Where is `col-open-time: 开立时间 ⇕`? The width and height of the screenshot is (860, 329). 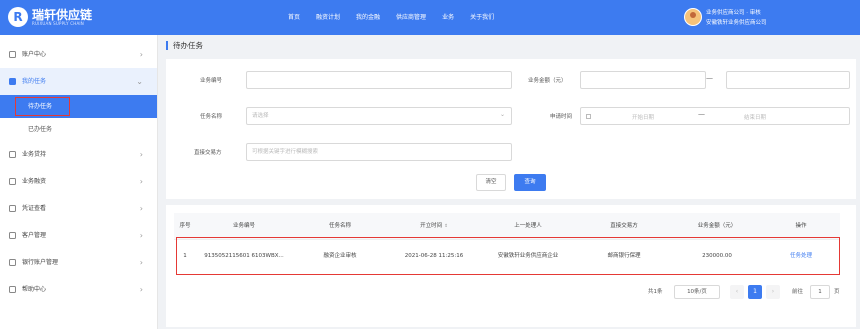
col-open-time: 开立时间 ⇕ is located at coordinates (434, 226).